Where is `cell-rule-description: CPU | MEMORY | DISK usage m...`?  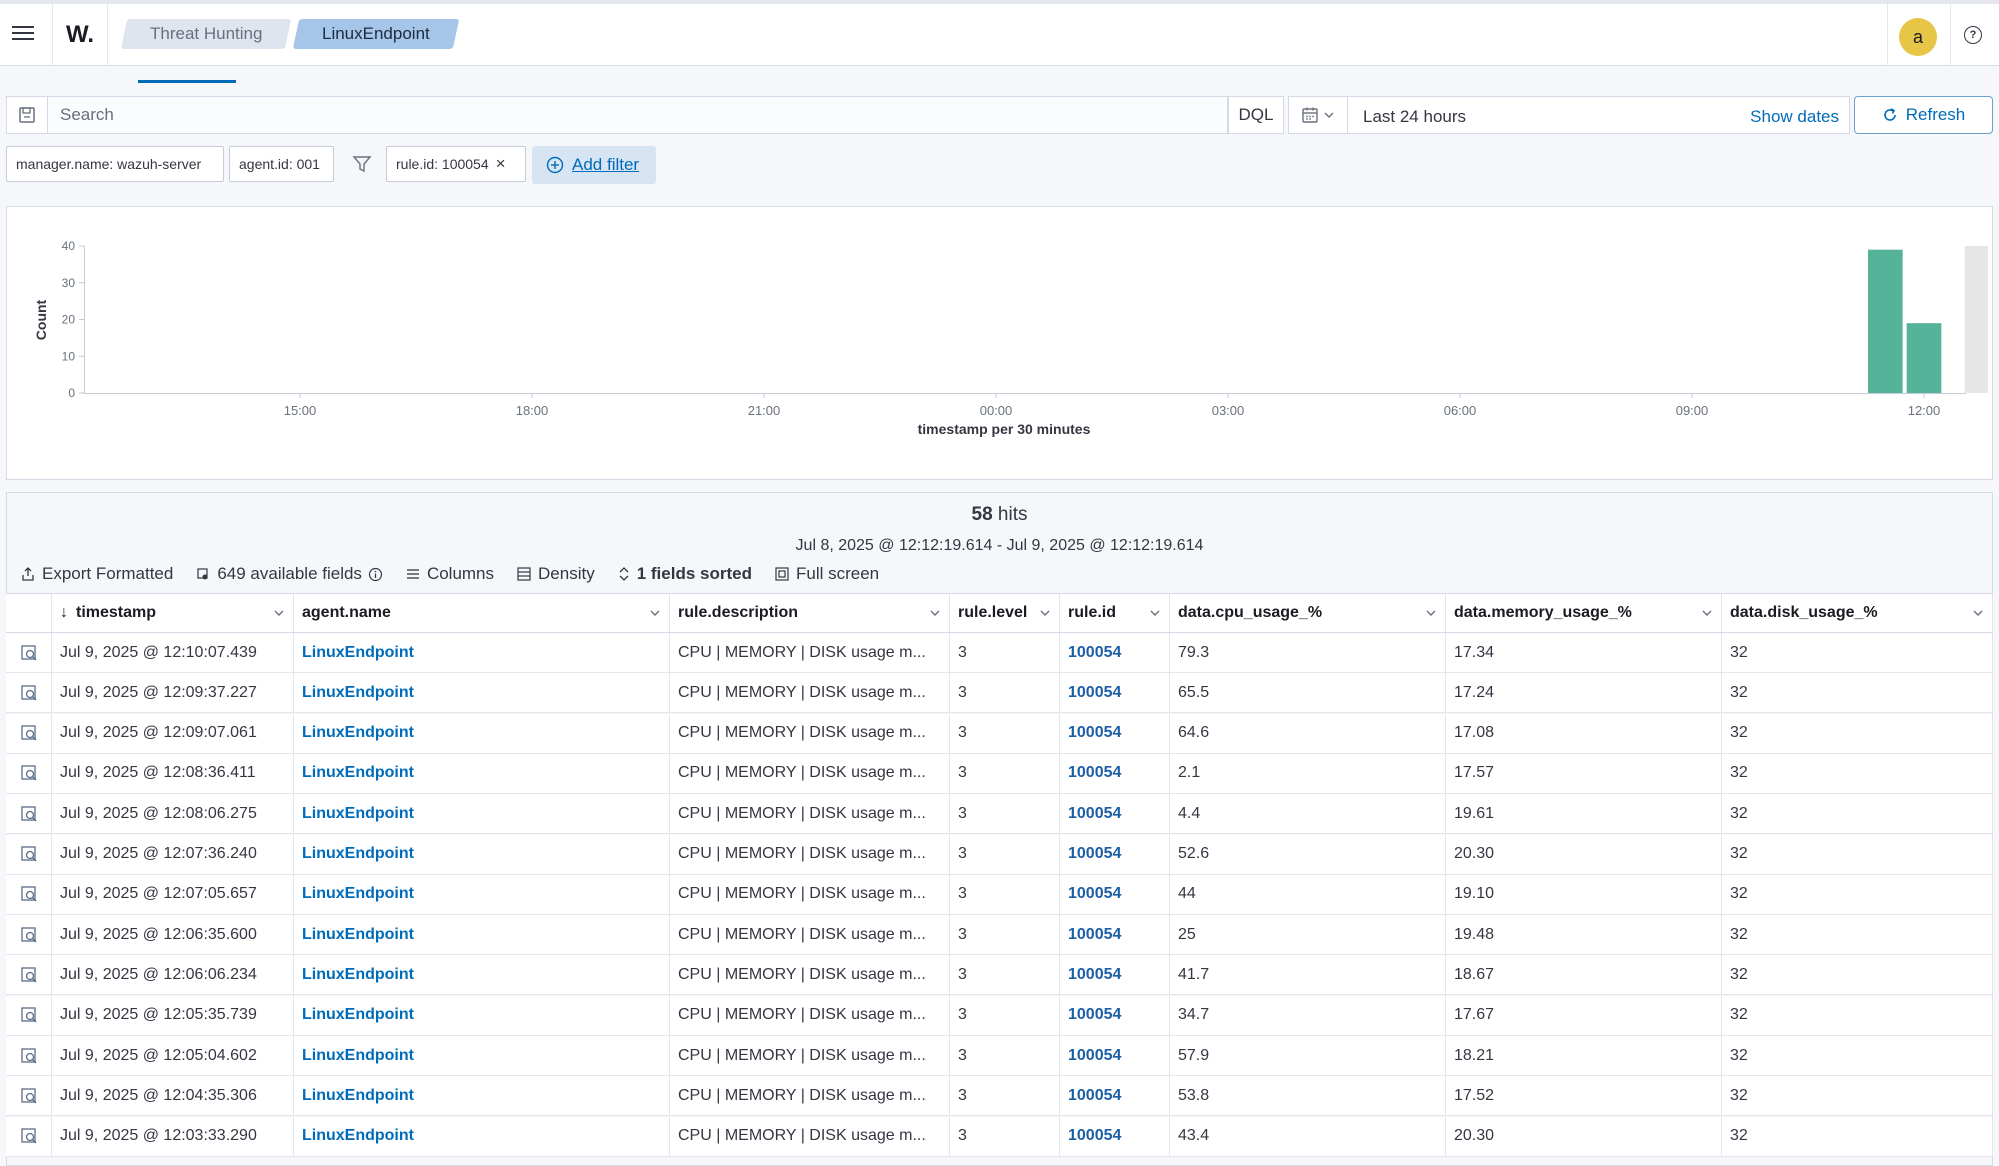
cell-rule-description: CPU | MEMORY | DISK usage m... is located at coordinates (810, 894).